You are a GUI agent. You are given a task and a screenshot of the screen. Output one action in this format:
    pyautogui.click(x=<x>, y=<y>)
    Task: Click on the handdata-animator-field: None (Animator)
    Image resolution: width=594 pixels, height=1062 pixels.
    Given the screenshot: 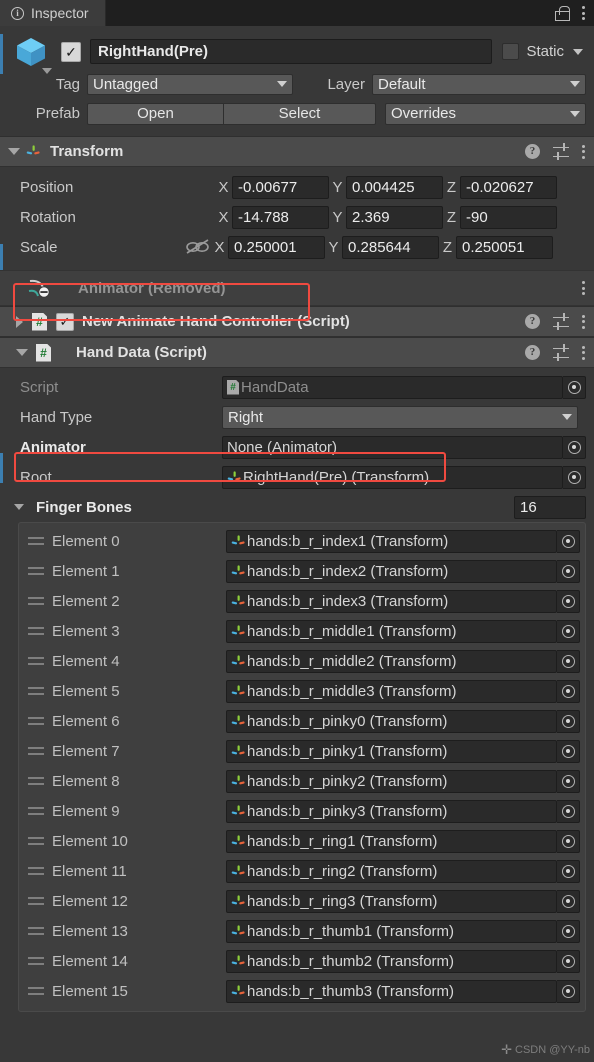 What is the action you would take?
    pyautogui.click(x=392, y=447)
    